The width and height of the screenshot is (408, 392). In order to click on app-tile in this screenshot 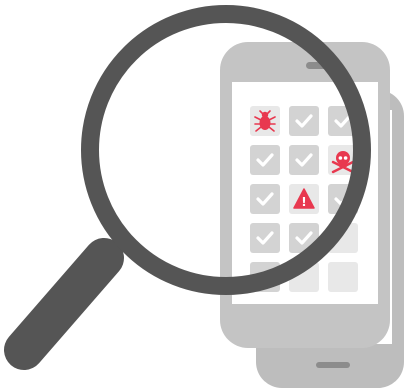, I will do `click(343, 277)`.